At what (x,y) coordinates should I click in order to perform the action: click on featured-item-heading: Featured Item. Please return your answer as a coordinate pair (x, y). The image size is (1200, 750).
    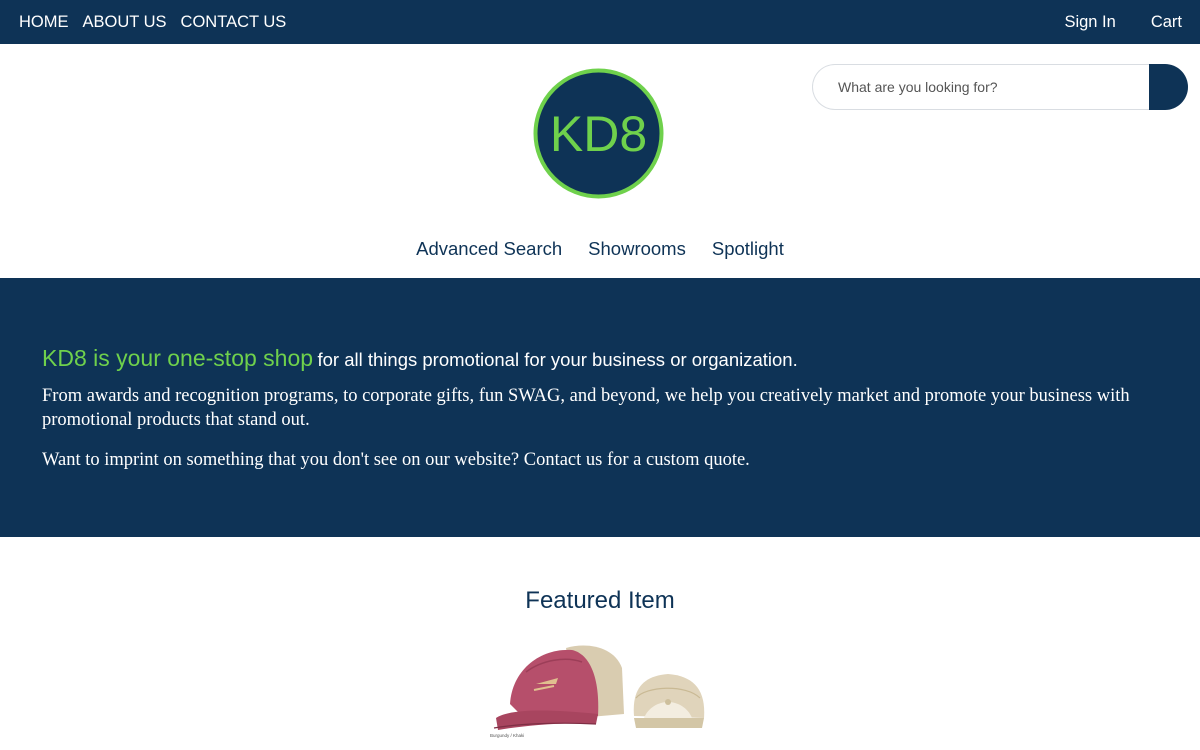
    Looking at the image, I should click on (600, 600).